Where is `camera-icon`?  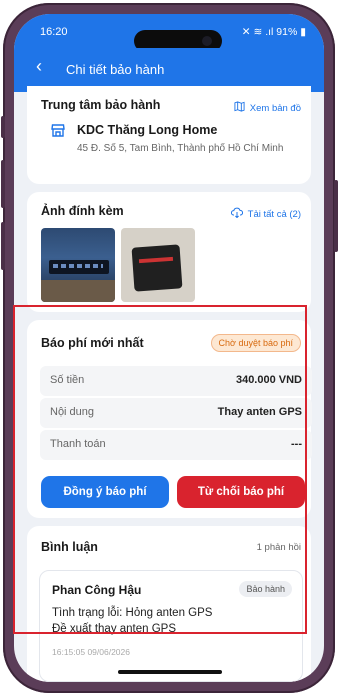 camera-icon is located at coordinates (207, 41).